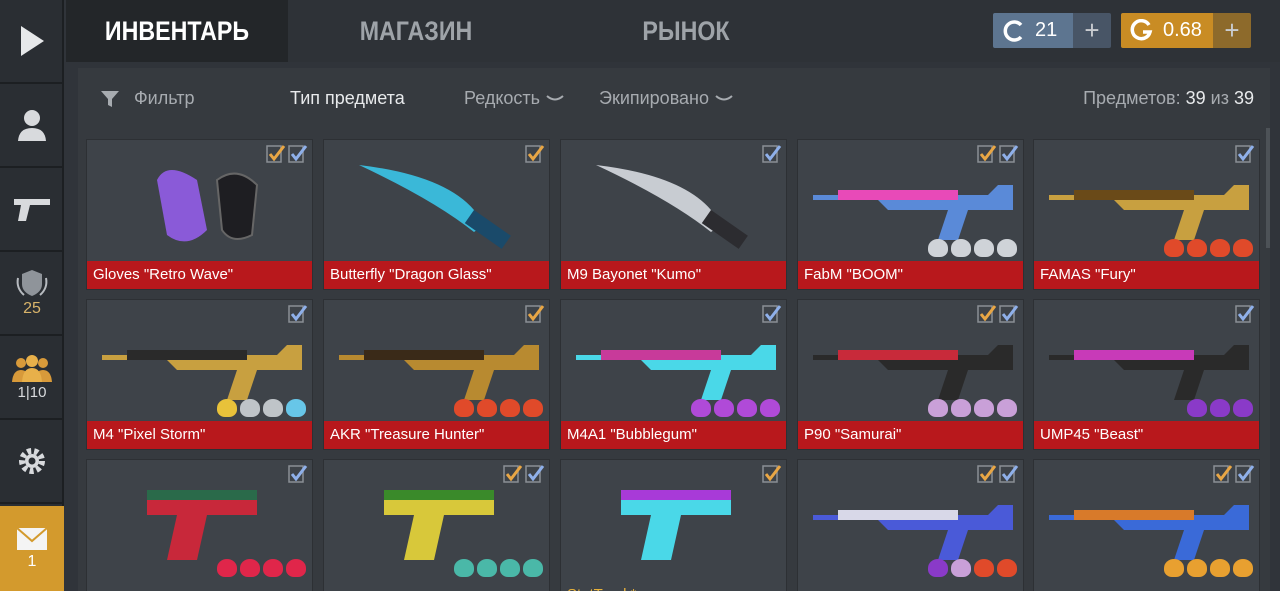 The image size is (1280, 591). I want to click on rank-wreath-icon, so click(32, 283).